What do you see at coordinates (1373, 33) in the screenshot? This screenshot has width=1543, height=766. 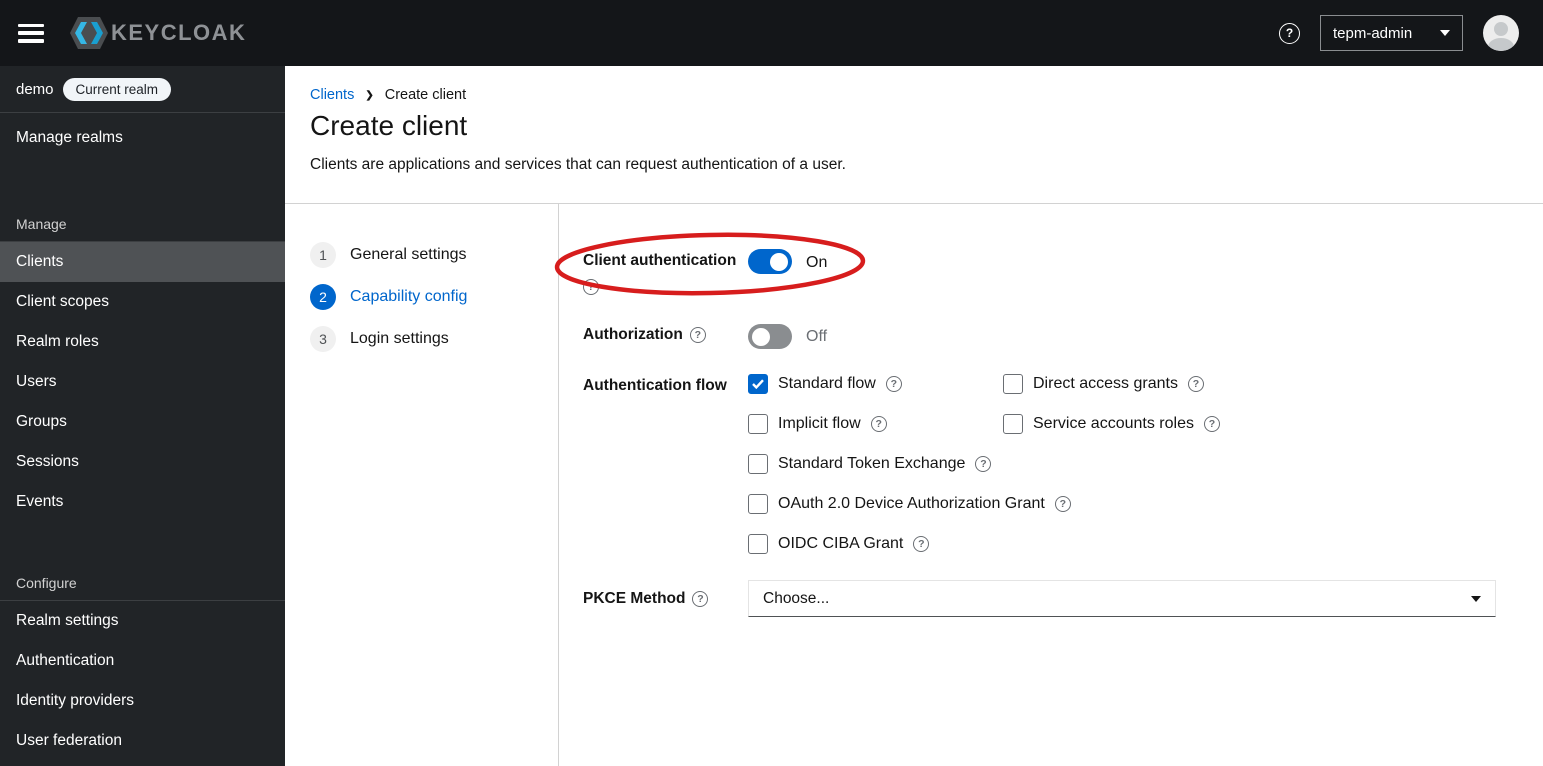 I see `user-name: tepm-admin` at bounding box center [1373, 33].